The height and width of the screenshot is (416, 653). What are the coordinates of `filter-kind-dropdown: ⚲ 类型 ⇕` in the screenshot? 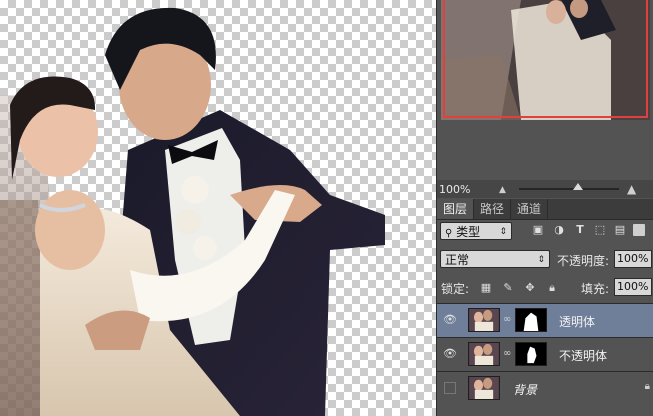 It's located at (476, 231).